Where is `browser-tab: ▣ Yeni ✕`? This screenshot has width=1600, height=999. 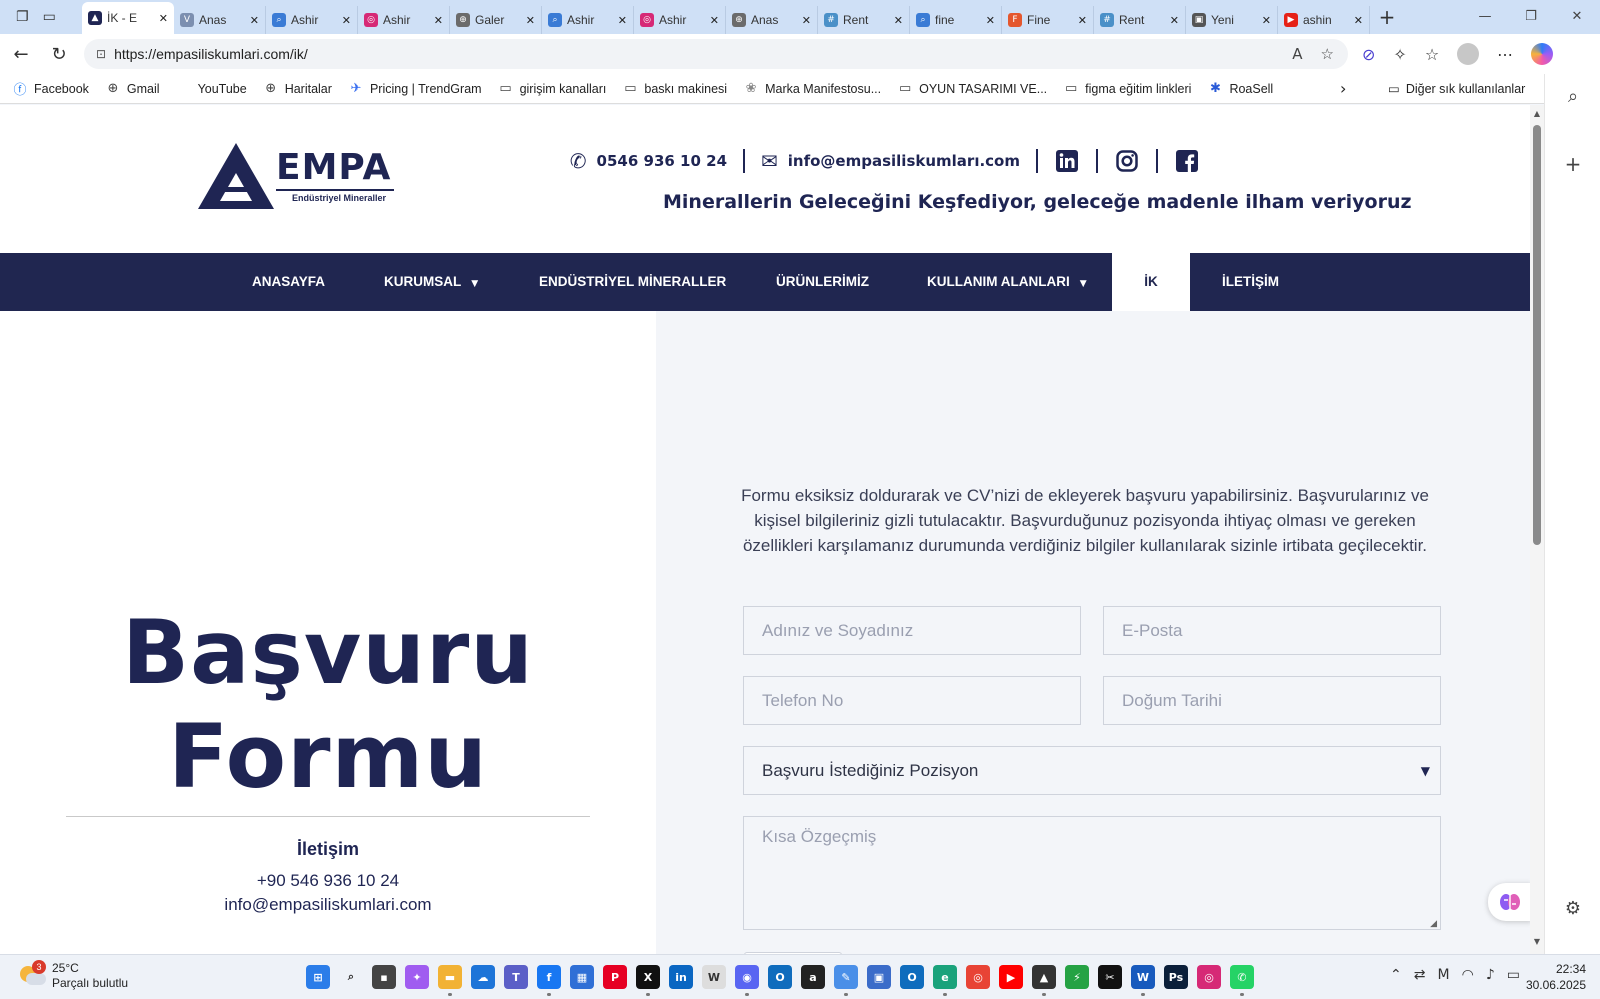
browser-tab: ▣ Yeni ✕ is located at coordinates (1232, 20).